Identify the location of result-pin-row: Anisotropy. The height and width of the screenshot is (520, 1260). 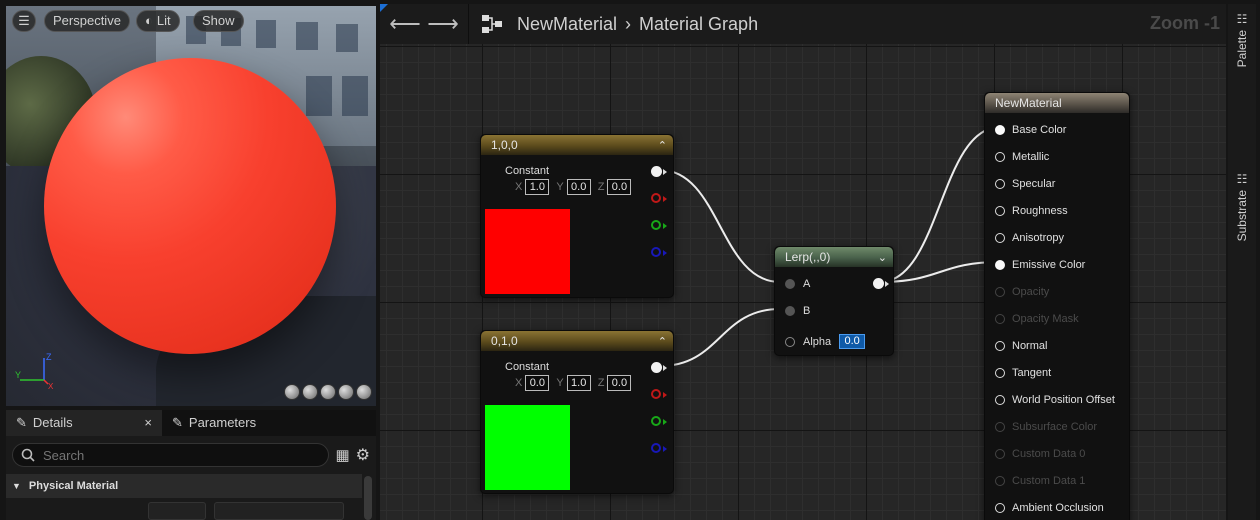
(1029, 238).